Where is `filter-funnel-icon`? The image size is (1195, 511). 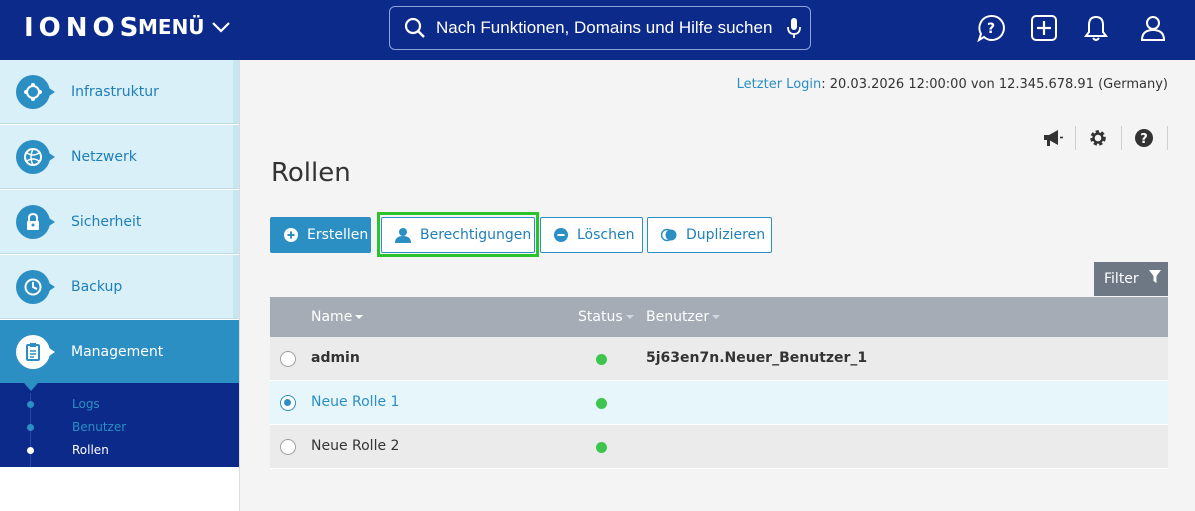 filter-funnel-icon is located at coordinates (1154, 279).